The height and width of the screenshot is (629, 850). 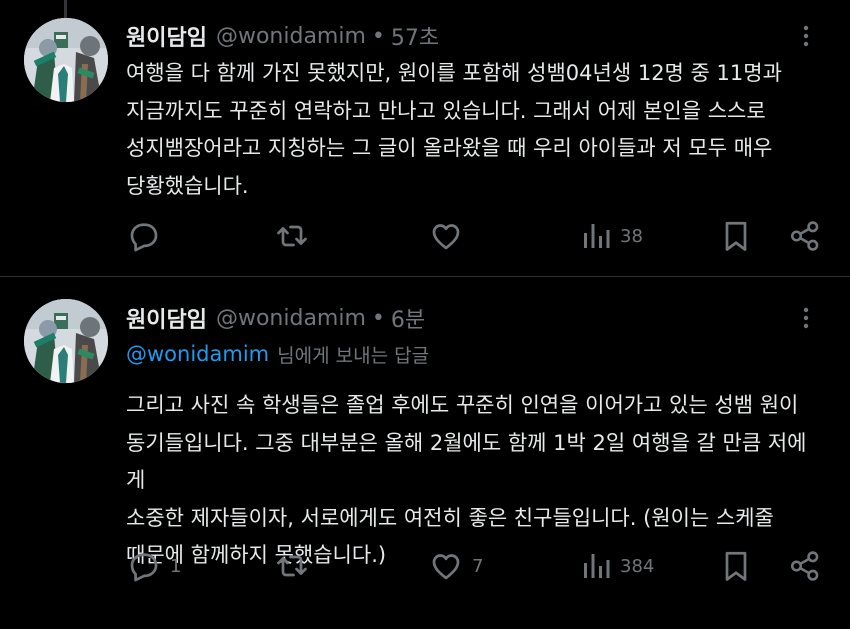 I want to click on reply-button, so click(x=148, y=236).